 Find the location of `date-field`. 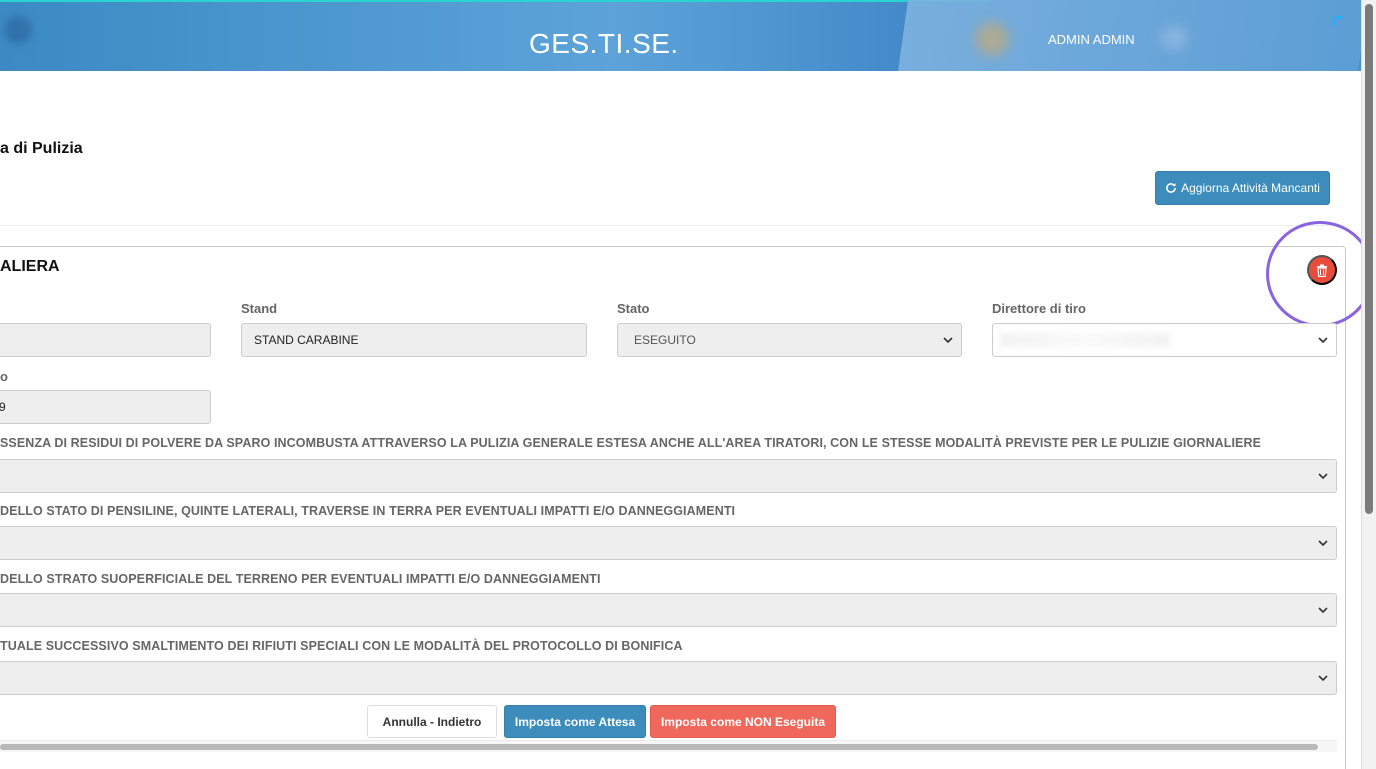

date-field is located at coordinates (105, 340).